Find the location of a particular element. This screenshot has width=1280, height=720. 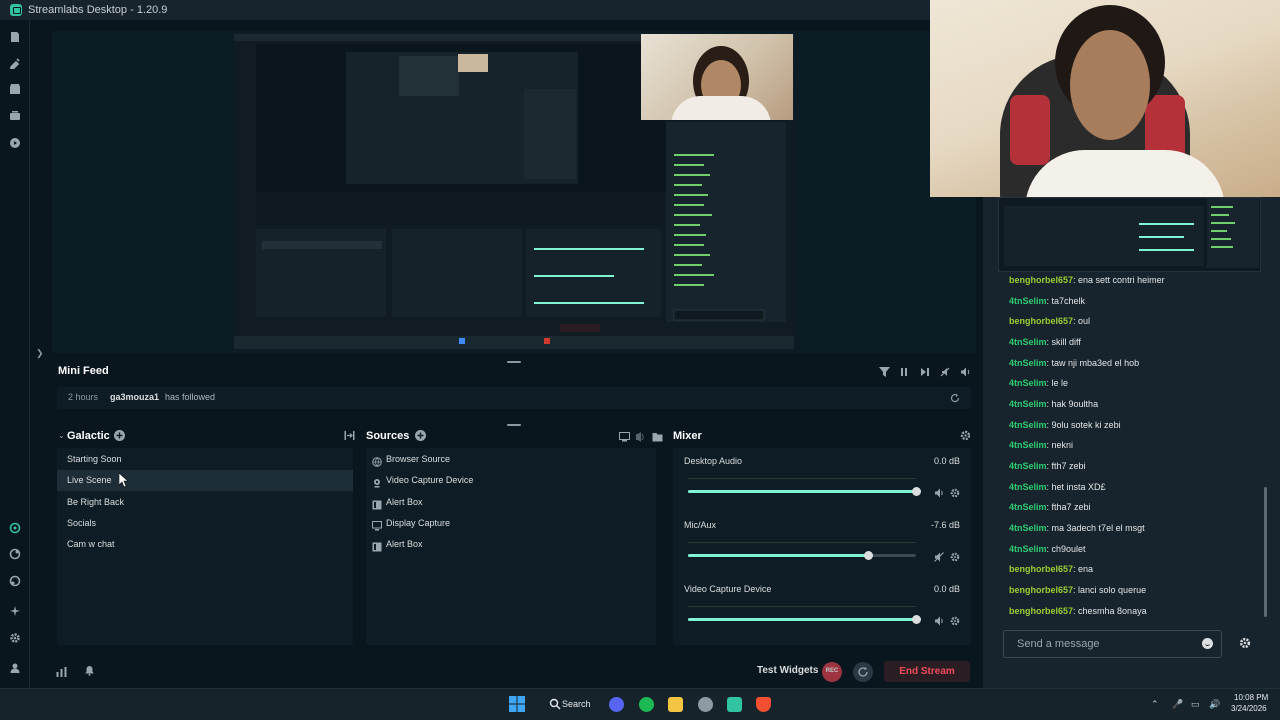

brave-browser-icon is located at coordinates (763, 704).